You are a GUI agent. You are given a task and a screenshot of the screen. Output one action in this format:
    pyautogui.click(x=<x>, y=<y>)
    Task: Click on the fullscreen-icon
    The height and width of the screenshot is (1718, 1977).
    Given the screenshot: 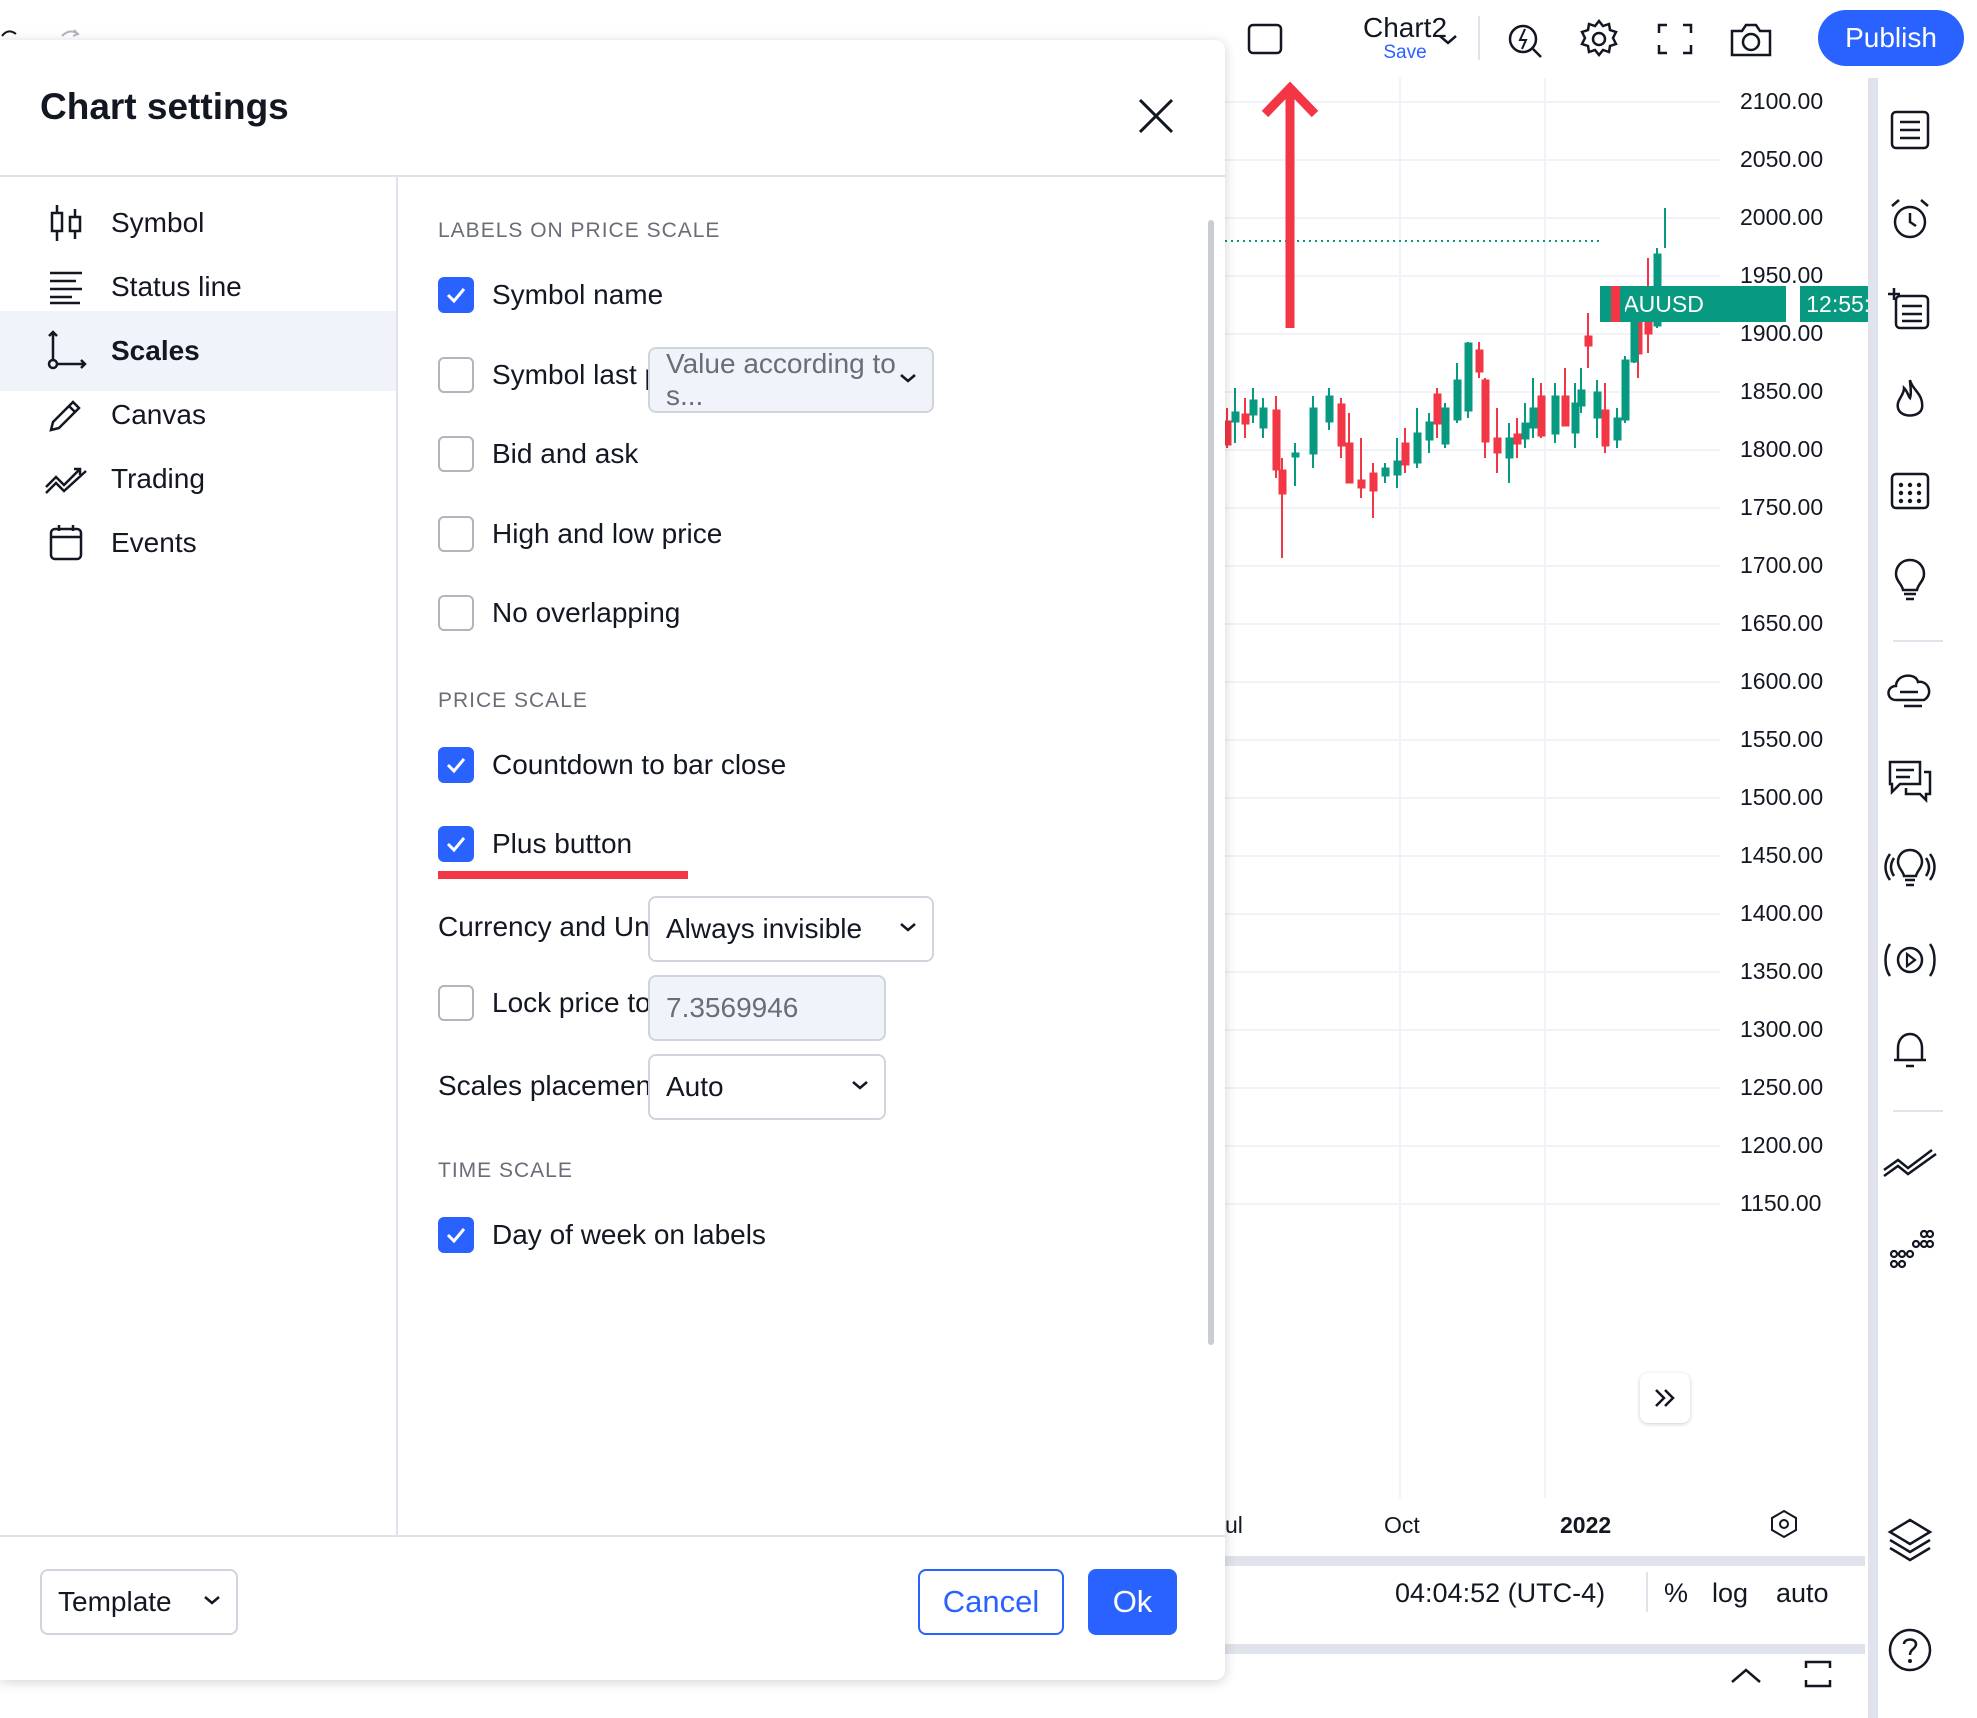 What is the action you would take?
    pyautogui.click(x=1675, y=39)
    